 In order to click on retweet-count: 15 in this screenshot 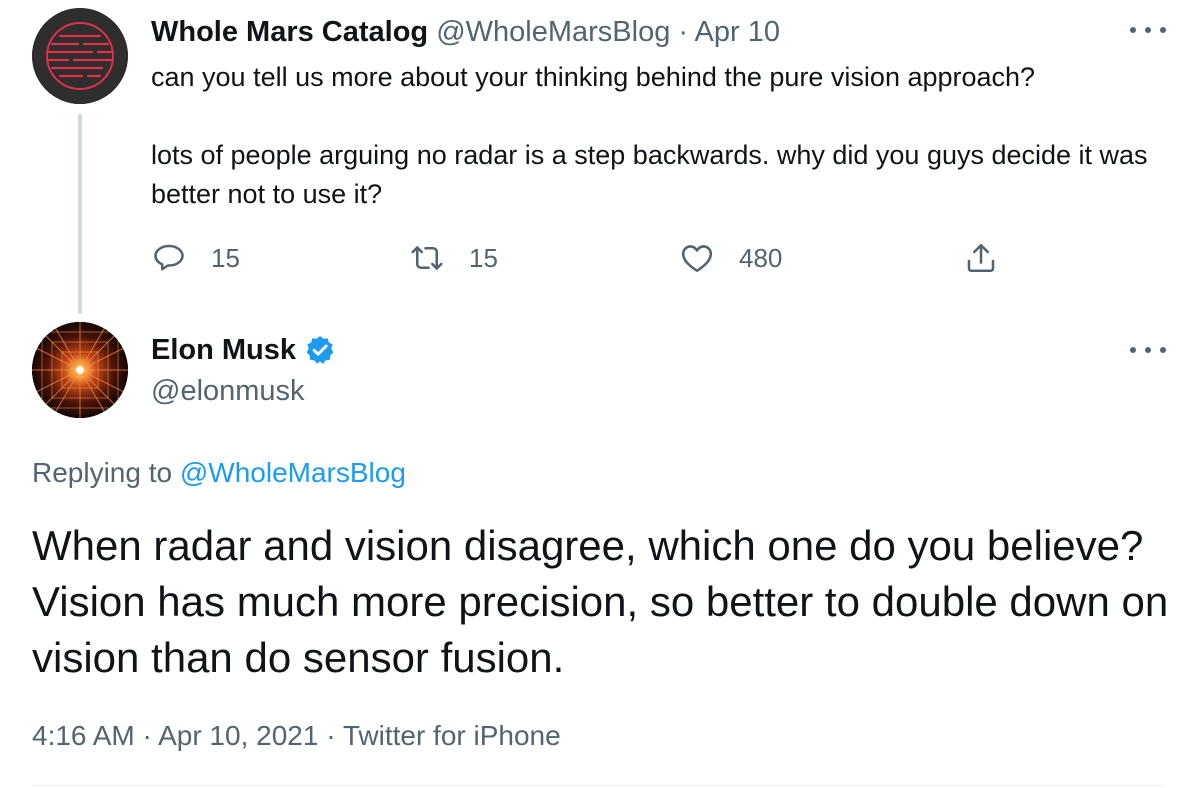, I will do `click(483, 258)`.